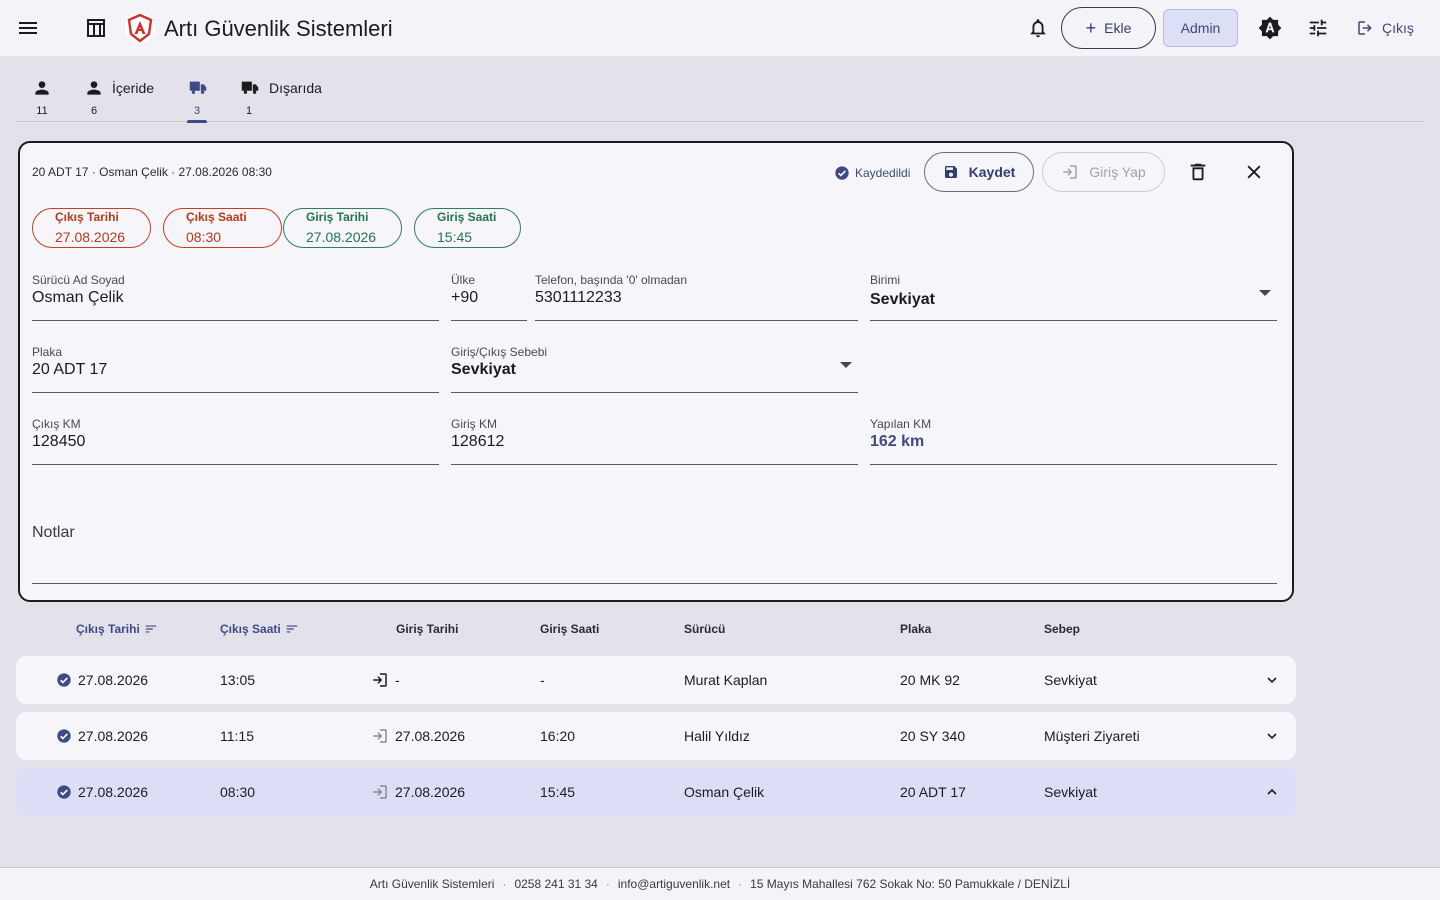 The width and height of the screenshot is (1440, 900). I want to click on field-label: Plaka, so click(47, 352).